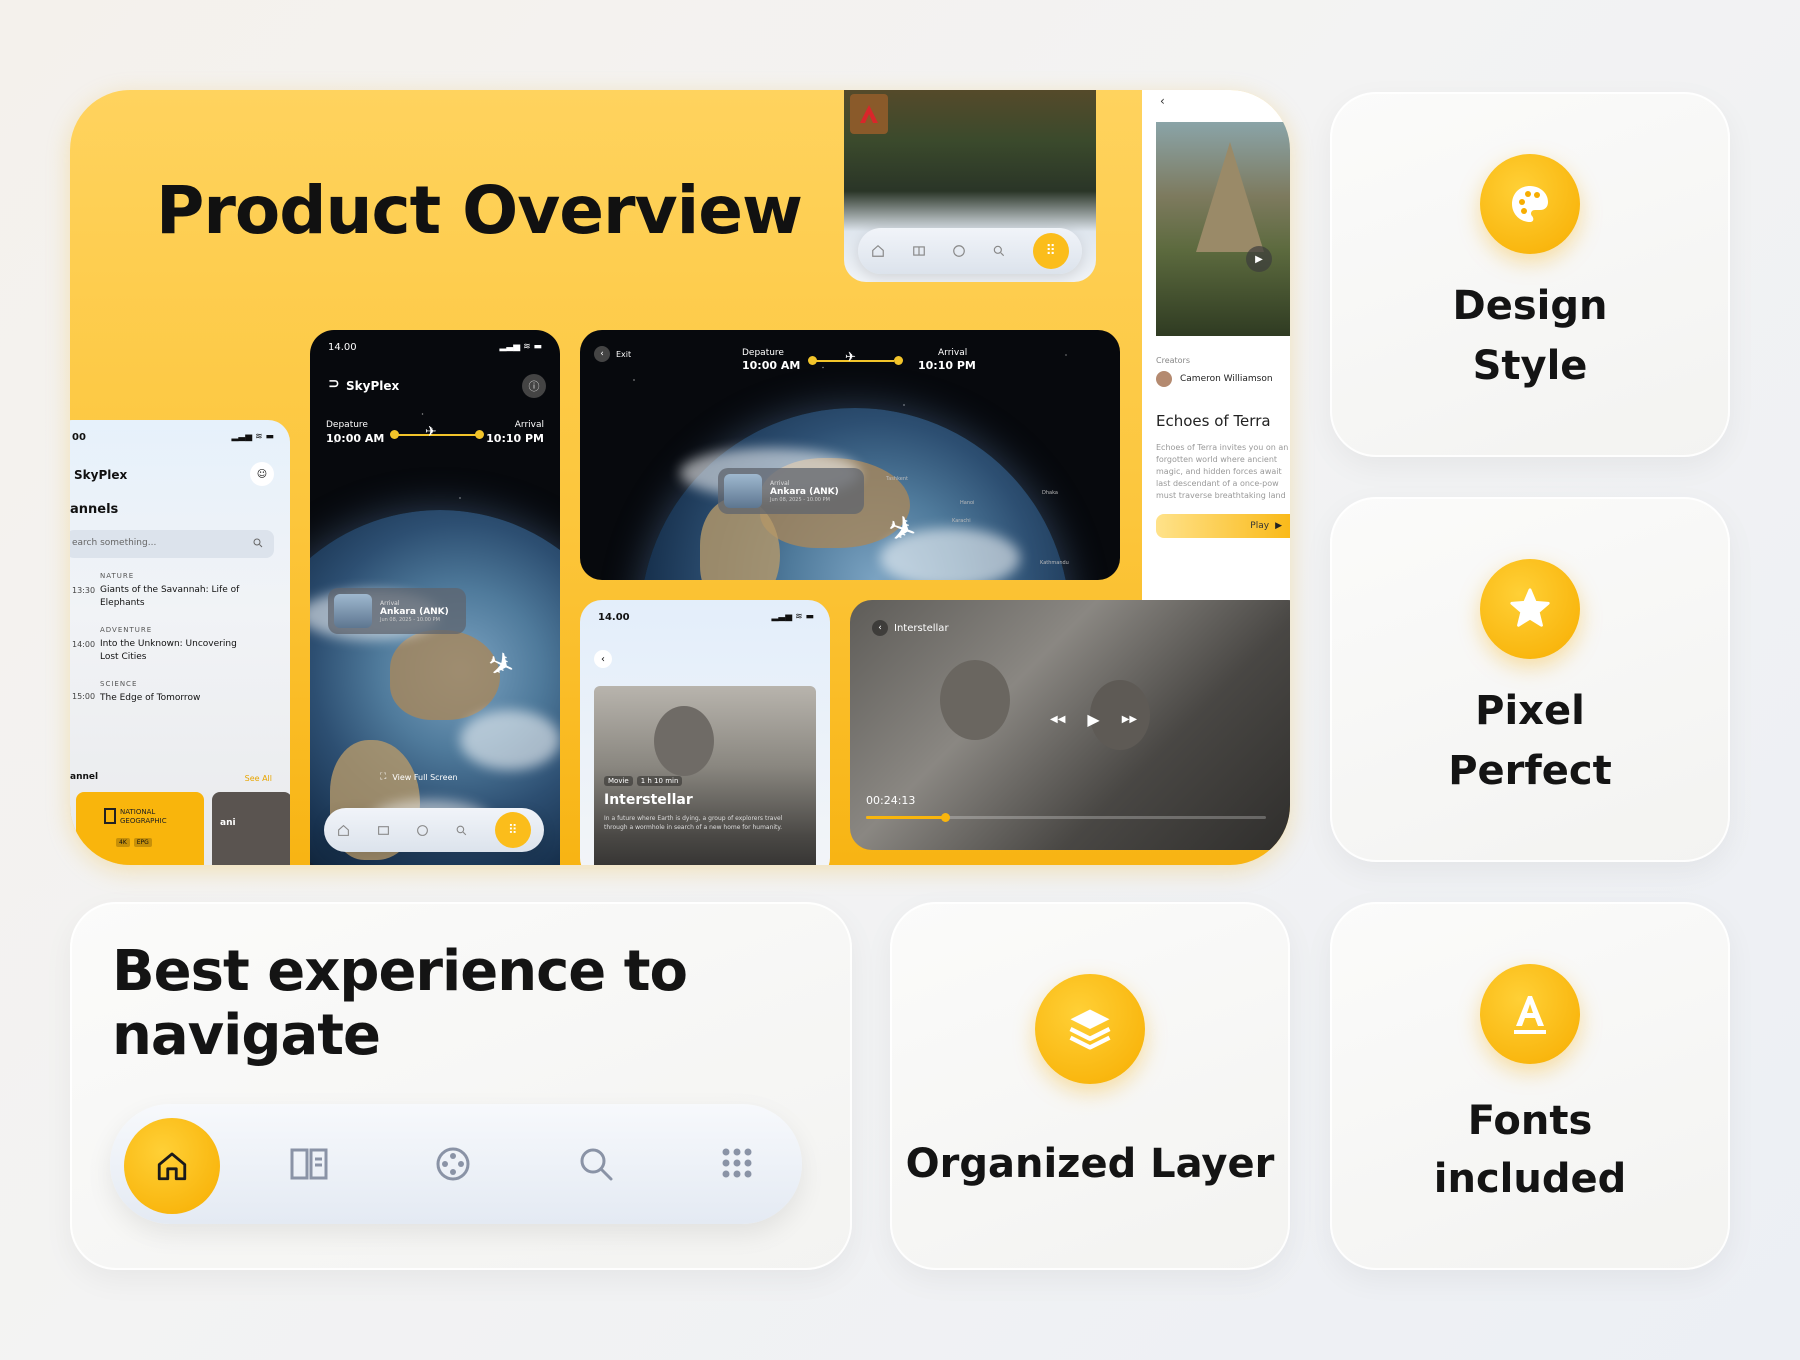 This screenshot has width=1800, height=1360. I want to click on tag: Movie, so click(618, 781).